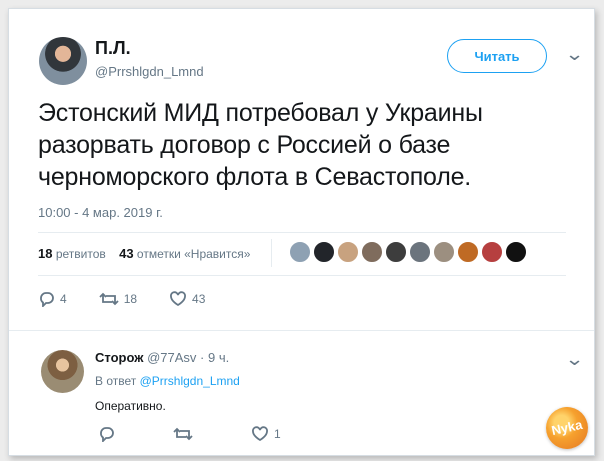 This screenshot has width=604, height=461. Describe the element at coordinates (199, 299) in the screenshot. I see `like-action-count: 43` at that location.